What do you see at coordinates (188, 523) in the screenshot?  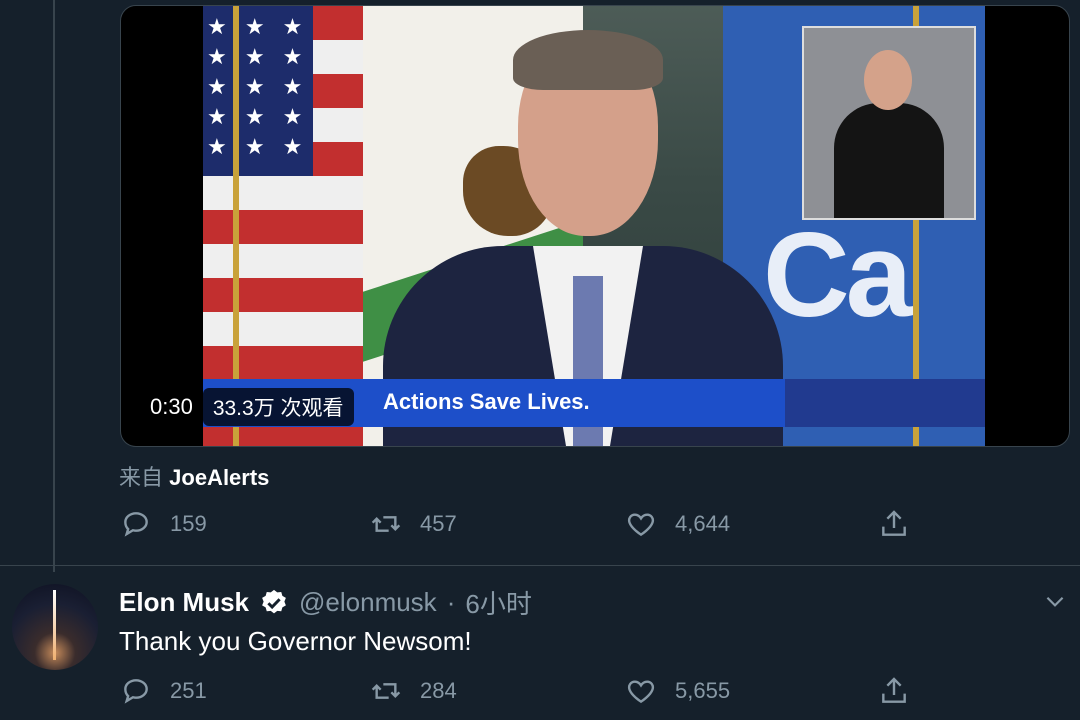 I see `reply-count: 159` at bounding box center [188, 523].